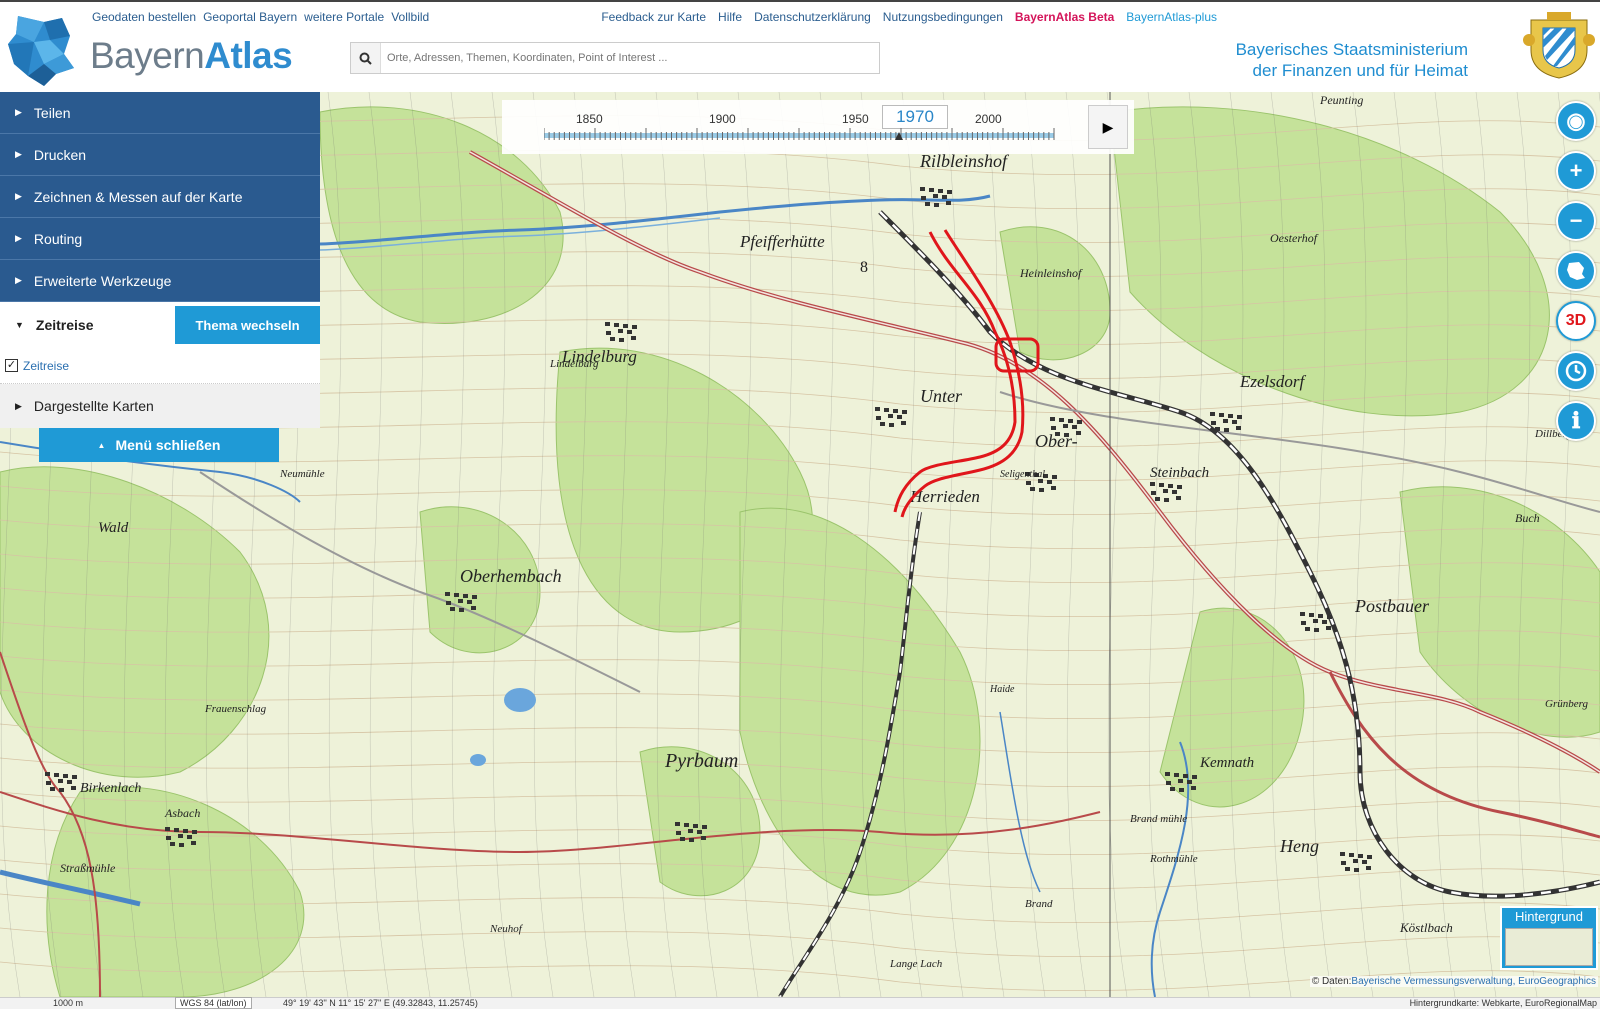 The image size is (1600, 1009). I want to click on place-label: Seligenthal, so click(1022, 474).